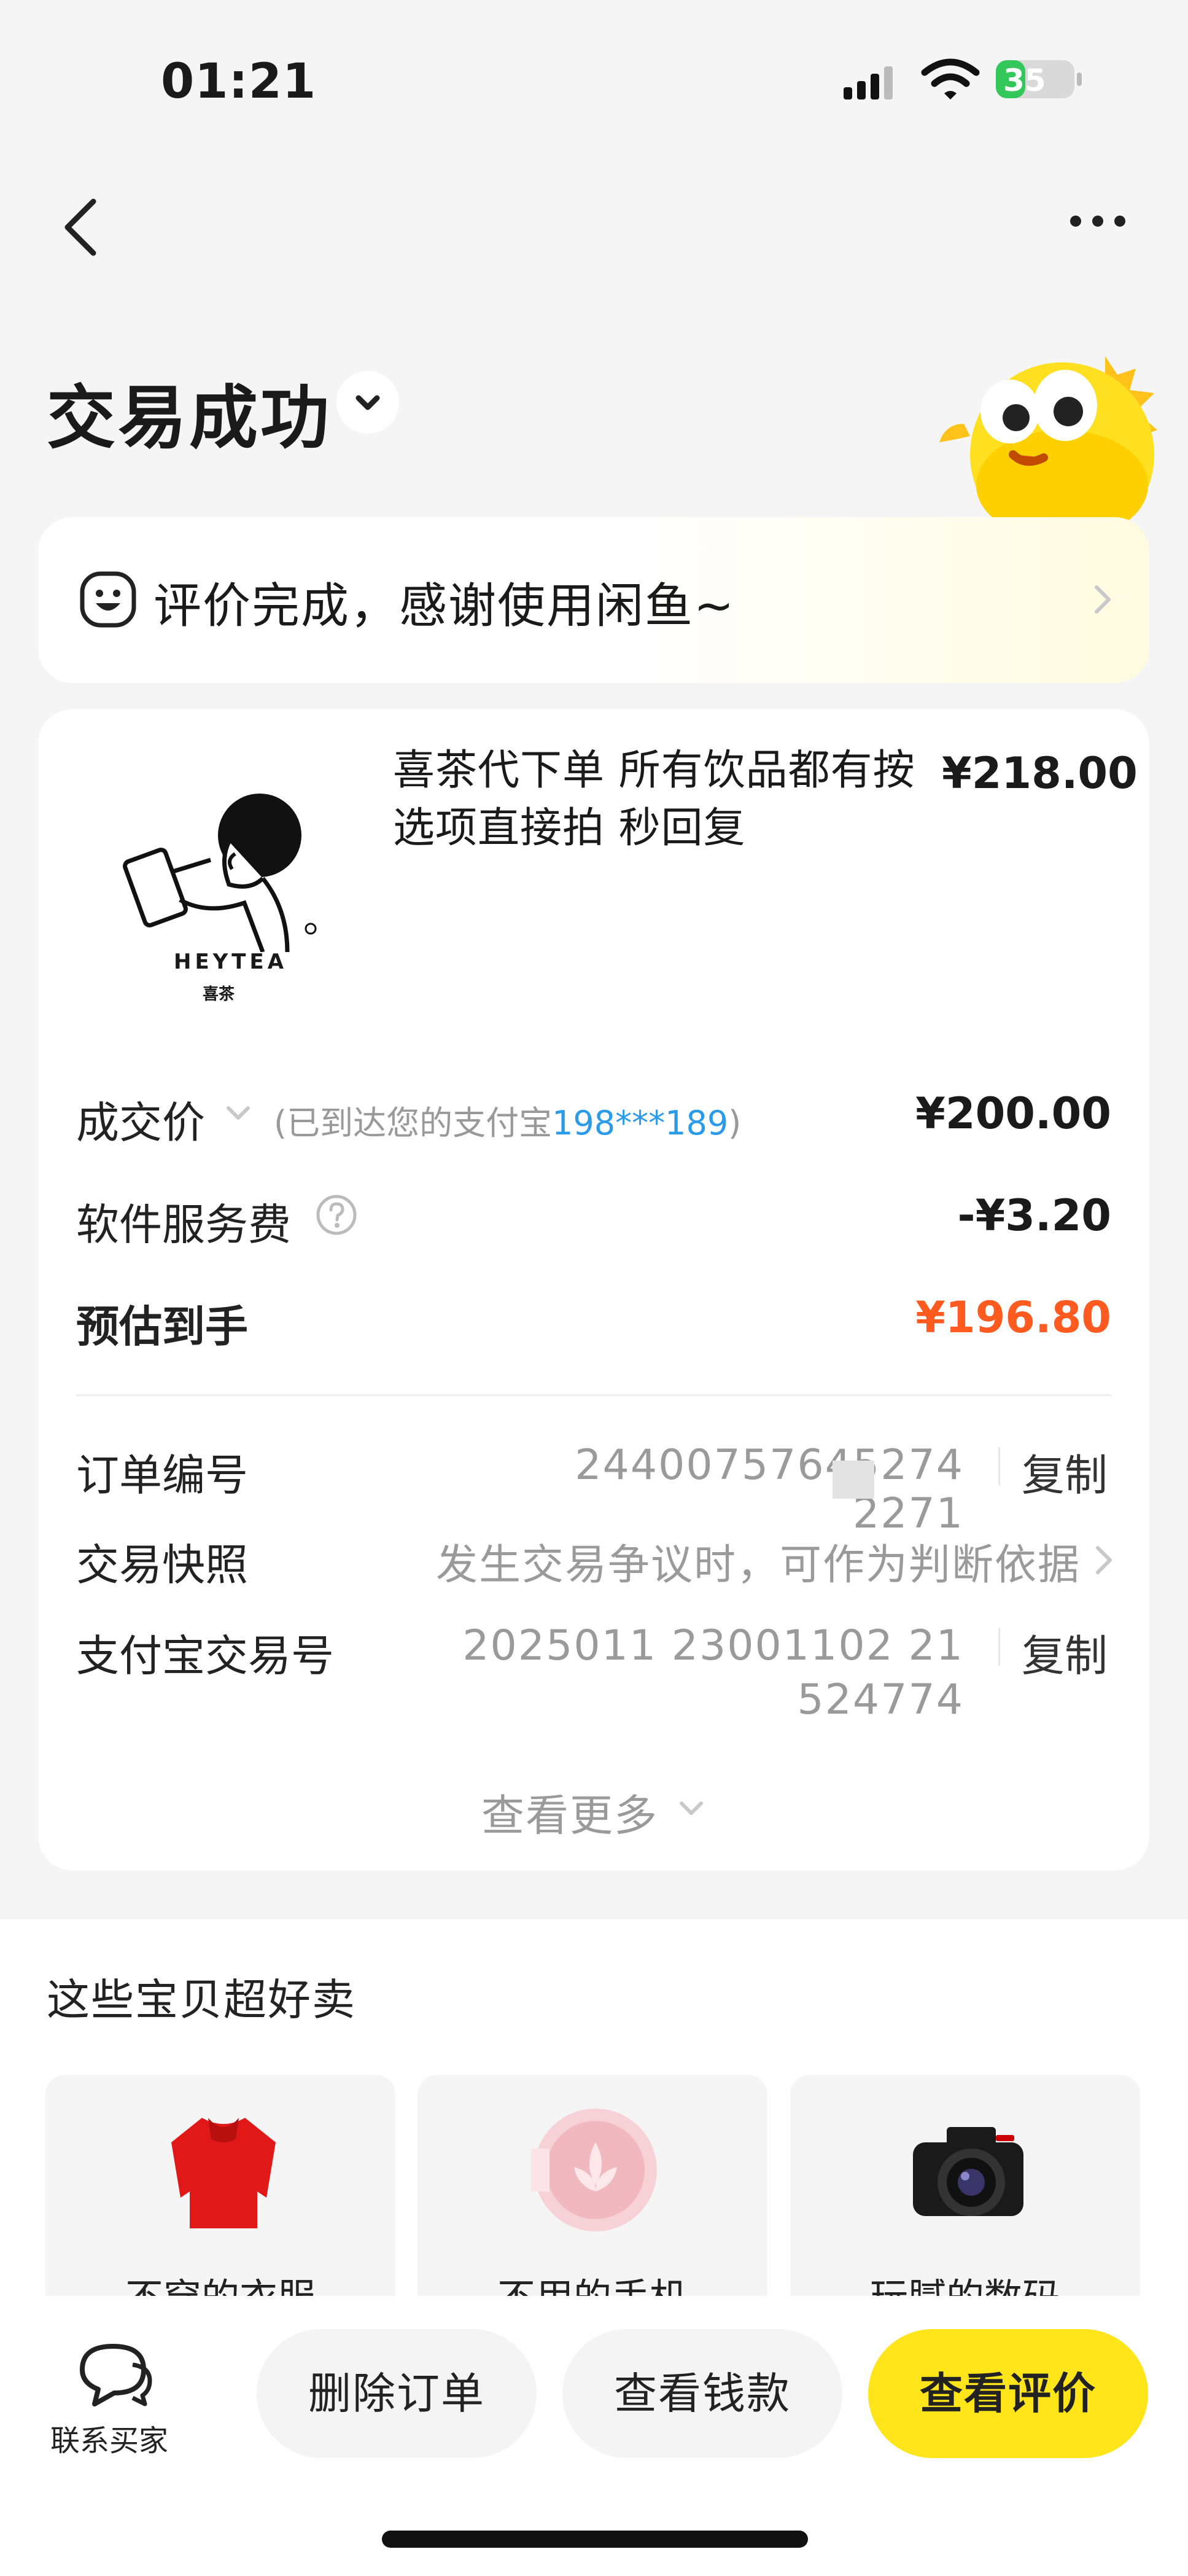 This screenshot has width=1188, height=2576. What do you see at coordinates (1097, 221) in the screenshot?
I see `more-options-icon` at bounding box center [1097, 221].